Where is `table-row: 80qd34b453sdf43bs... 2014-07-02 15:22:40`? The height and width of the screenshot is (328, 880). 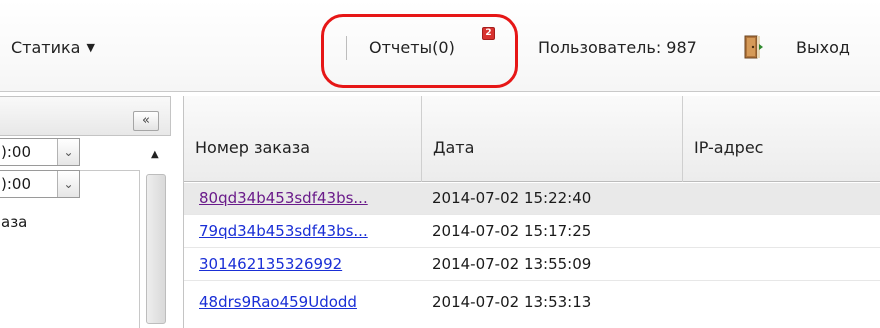
table-row: 80qd34b453sdf43bs... 2014-07-02 15:22:40 is located at coordinates (532, 199).